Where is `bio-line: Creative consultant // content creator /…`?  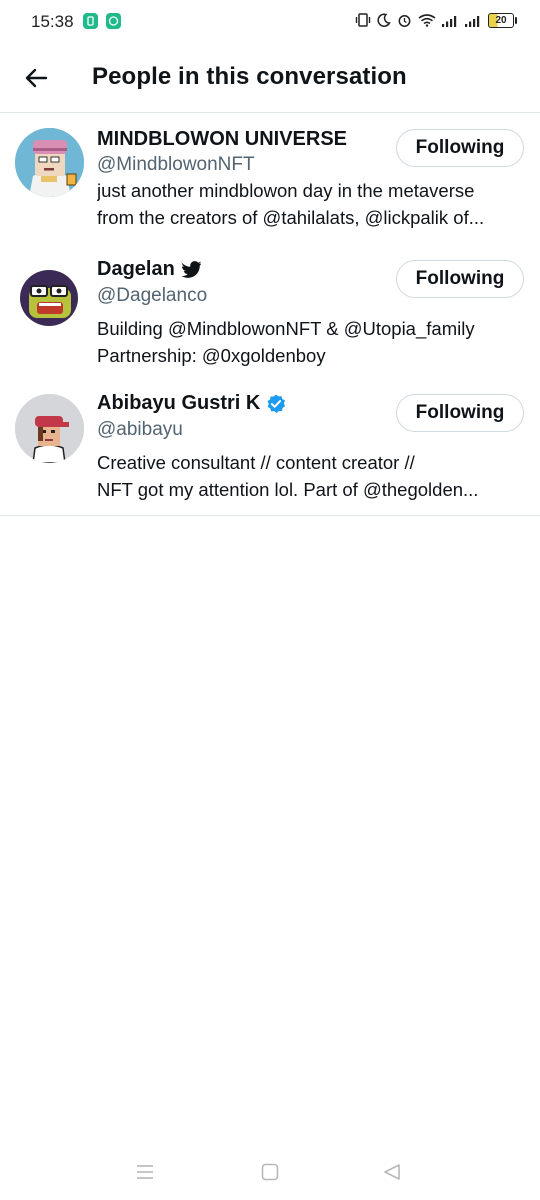
bio-line: Creative consultant // content creator /… is located at coordinates (256, 462).